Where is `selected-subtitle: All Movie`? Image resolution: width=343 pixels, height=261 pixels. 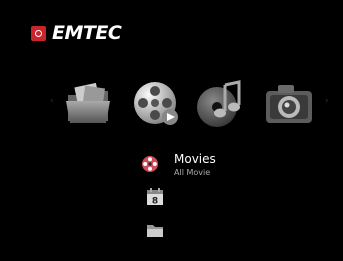 selected-subtitle: All Movie is located at coordinates (192, 172).